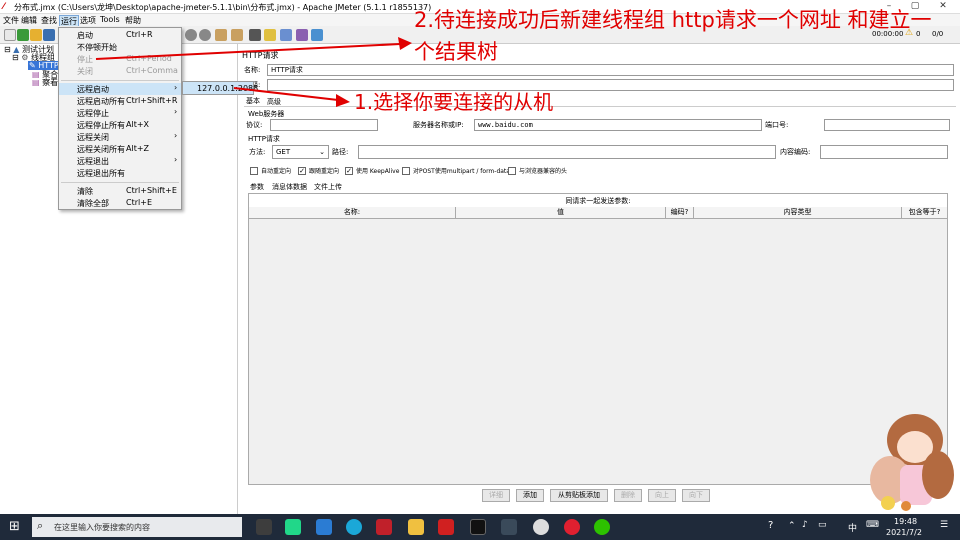 This screenshot has height=540, width=960. What do you see at coordinates (120, 203) in the screenshot?
I see `menu-item-clear-all: 清除全部 Ctrl+E` at bounding box center [120, 203].